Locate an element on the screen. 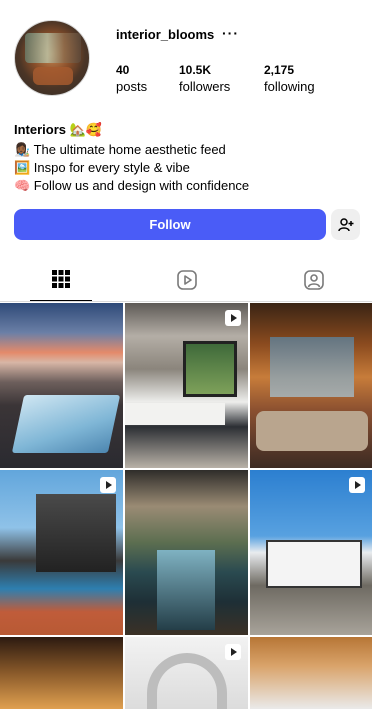 The width and height of the screenshot is (372, 709). stat-followers: 10.5K followers is located at coordinates (204, 78).